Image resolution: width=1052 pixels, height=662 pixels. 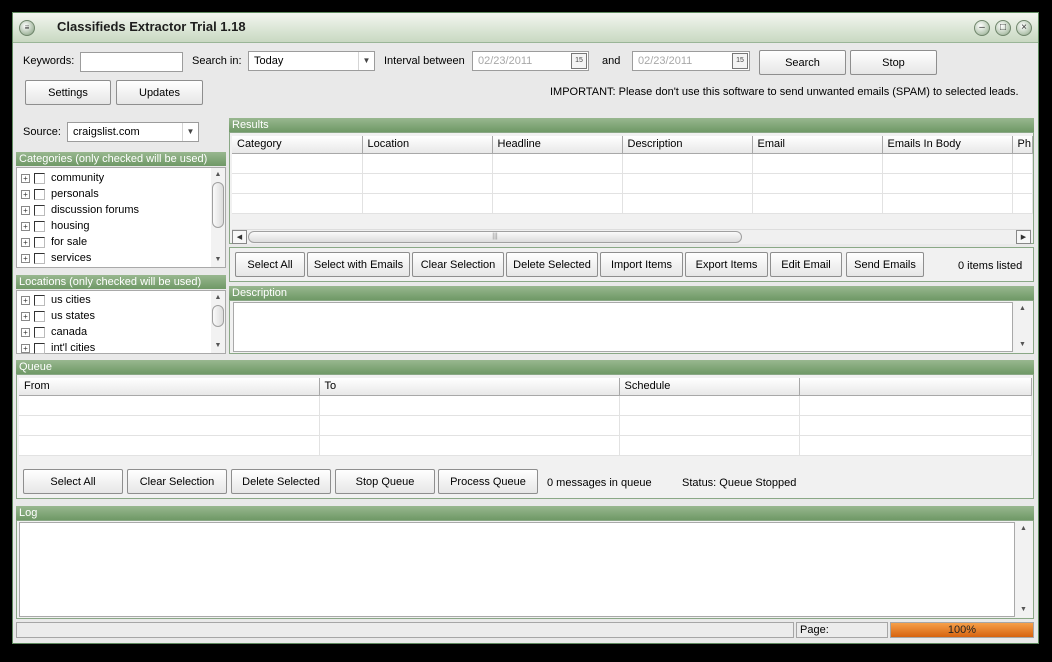 I want to click on source-select: craigslist.com ▼, so click(x=133, y=132).